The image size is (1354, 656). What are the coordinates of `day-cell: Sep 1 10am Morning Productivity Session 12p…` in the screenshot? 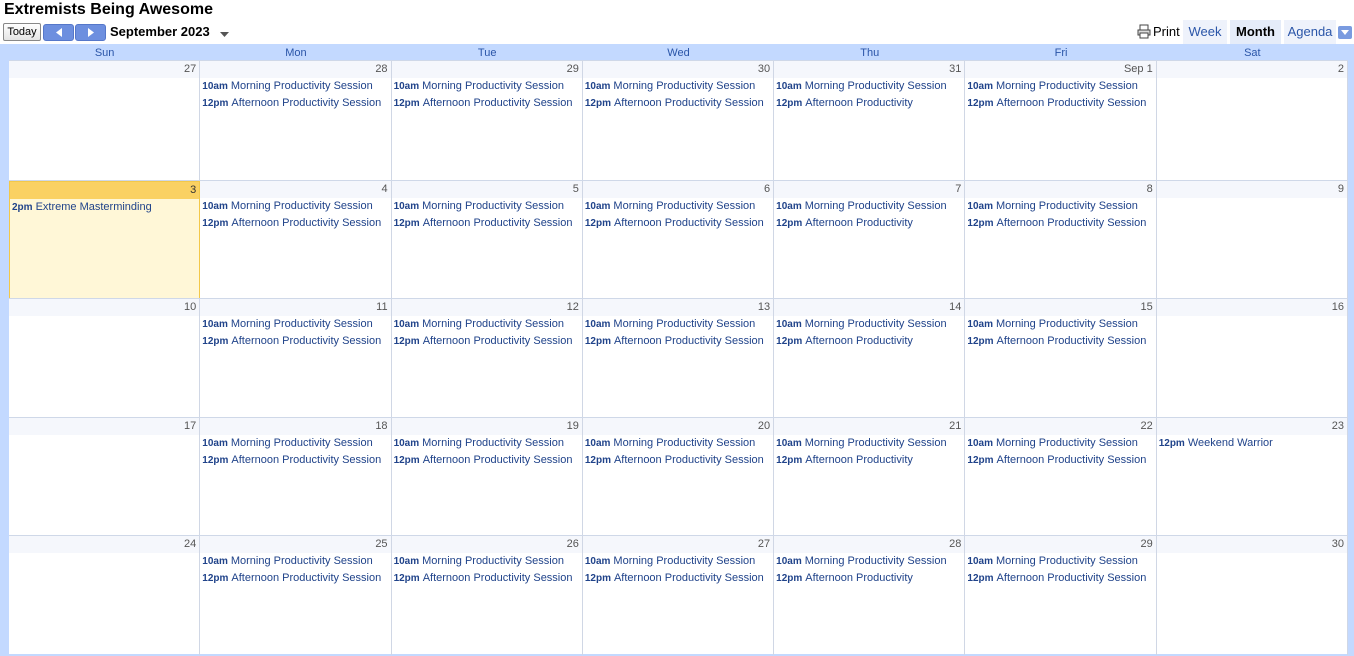 It's located at (1061, 121).